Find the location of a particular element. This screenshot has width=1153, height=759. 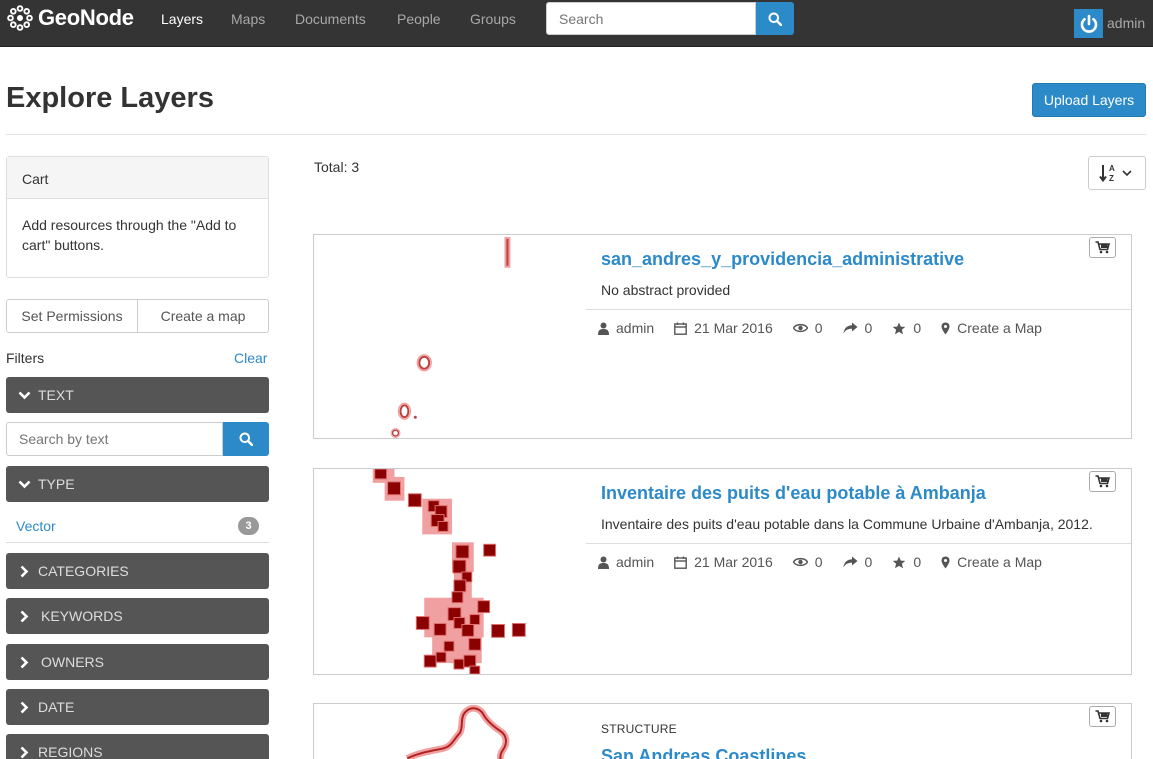

shares-count: 0 is located at coordinates (868, 328).